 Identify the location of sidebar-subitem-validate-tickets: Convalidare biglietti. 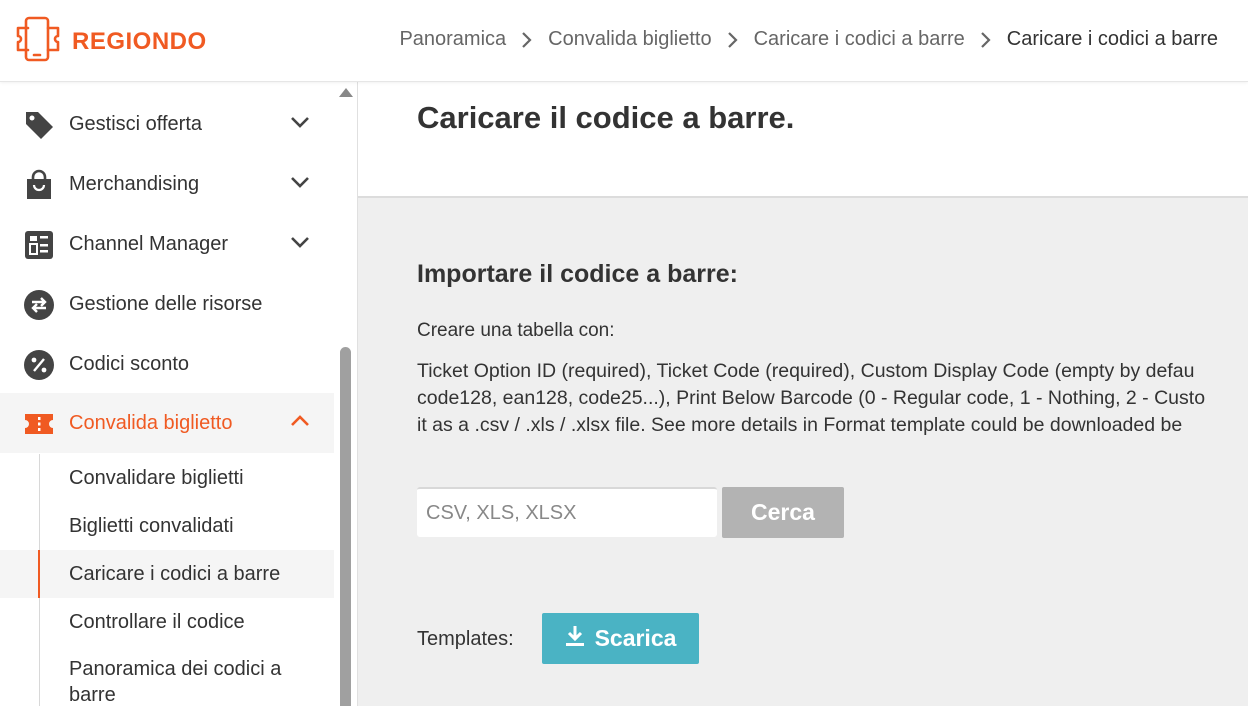
(167, 478).